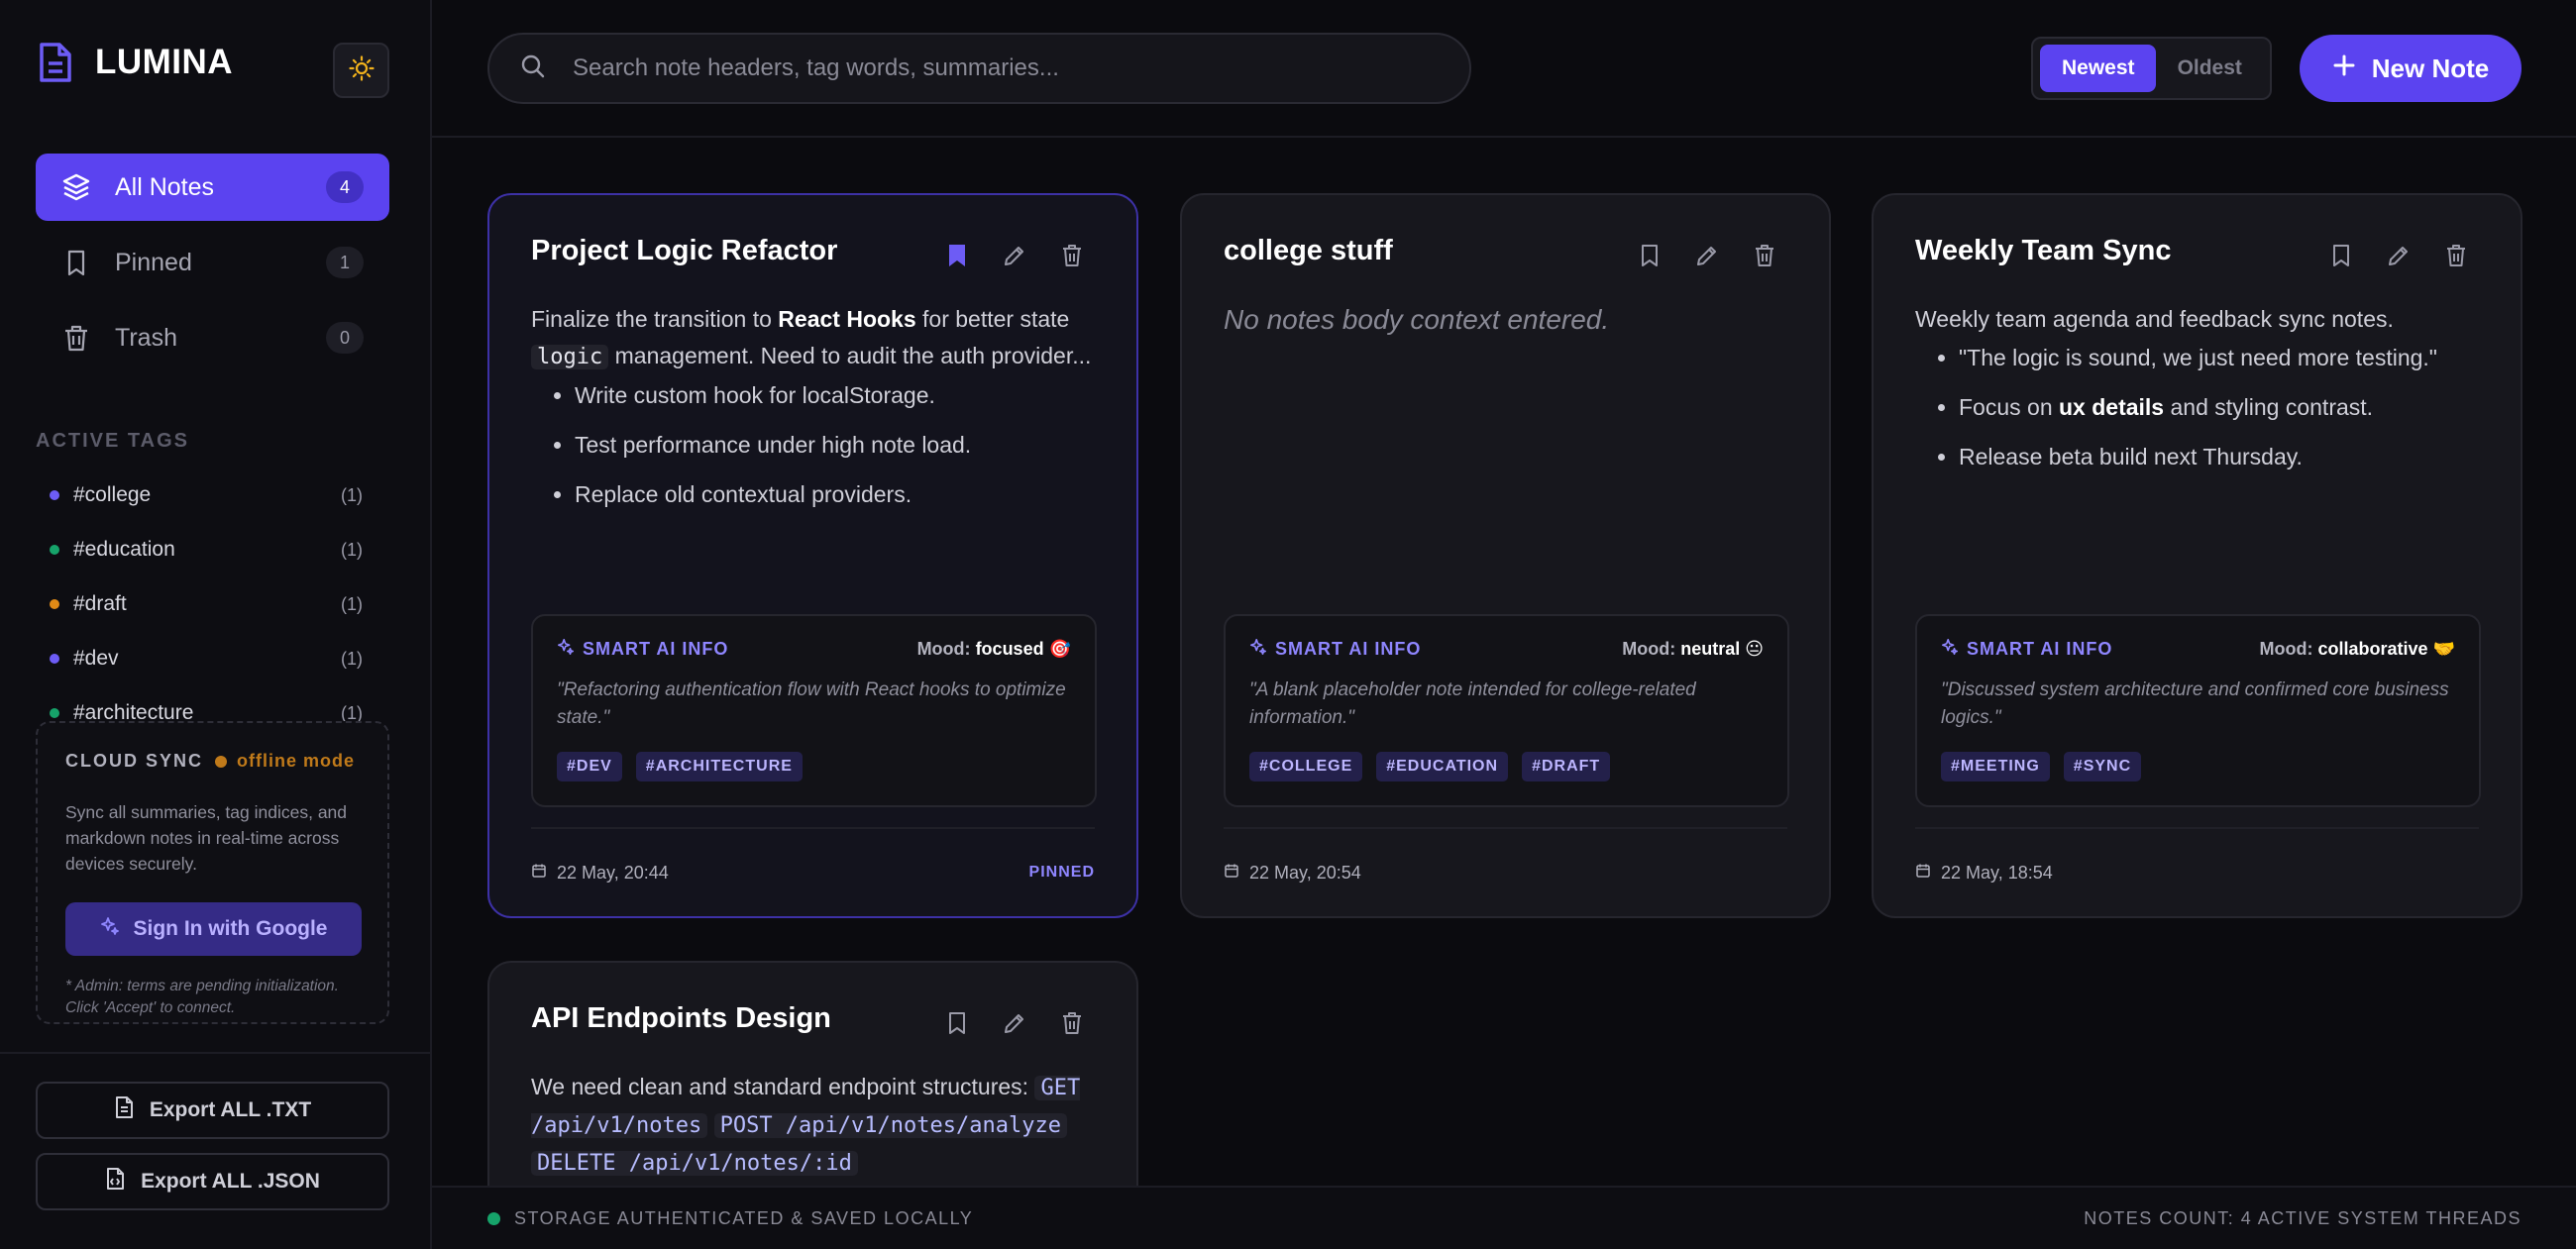 The height and width of the screenshot is (1249, 2576). What do you see at coordinates (153, 262) in the screenshot?
I see `sidebar-item-label: Pinned` at bounding box center [153, 262].